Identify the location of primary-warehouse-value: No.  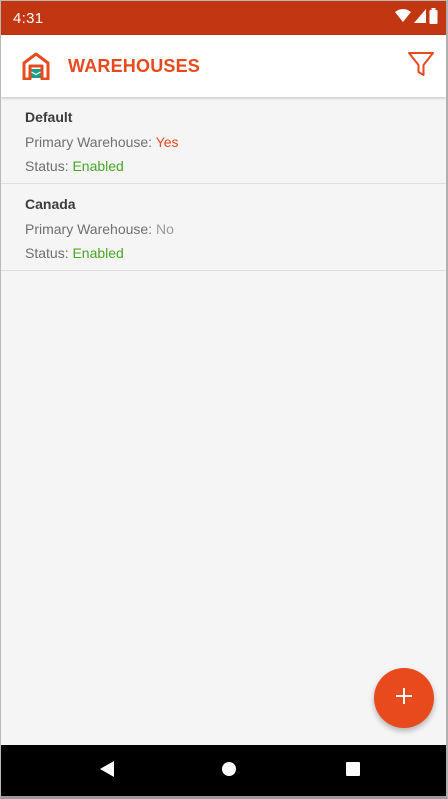
(164, 229).